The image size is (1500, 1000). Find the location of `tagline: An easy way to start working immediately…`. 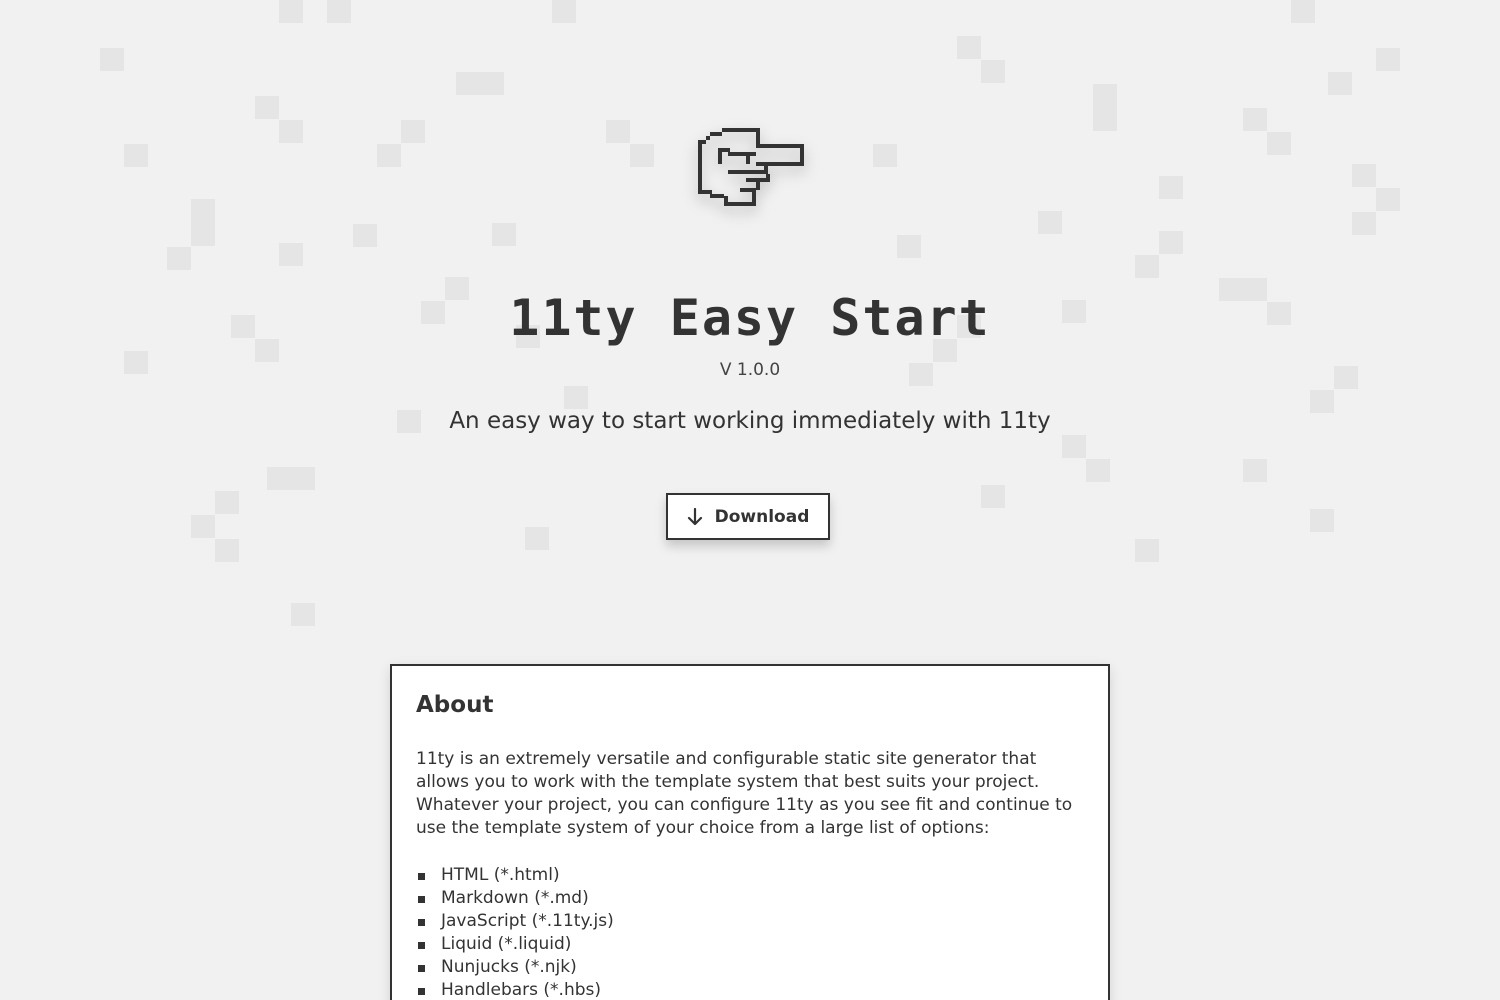

tagline: An easy way to start working immediately… is located at coordinates (750, 421).